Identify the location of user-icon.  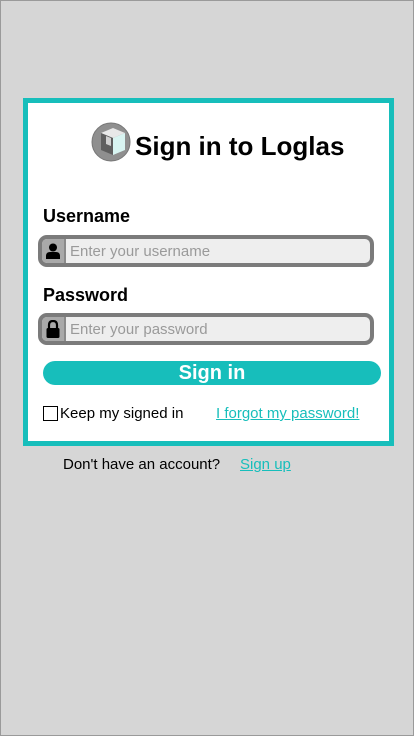
(54, 251).